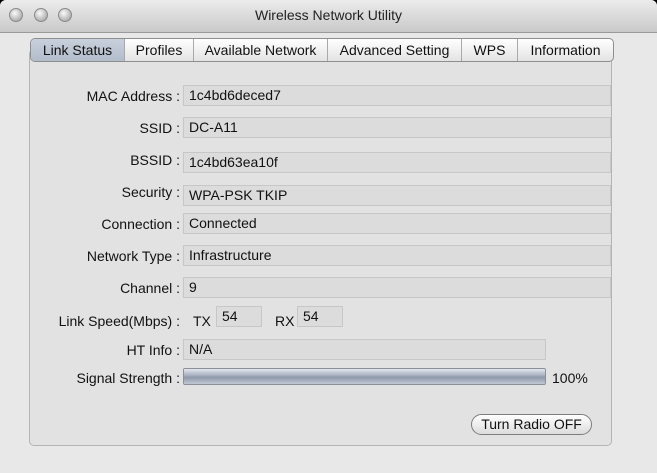  I want to click on signal-strength-bar, so click(364, 376).